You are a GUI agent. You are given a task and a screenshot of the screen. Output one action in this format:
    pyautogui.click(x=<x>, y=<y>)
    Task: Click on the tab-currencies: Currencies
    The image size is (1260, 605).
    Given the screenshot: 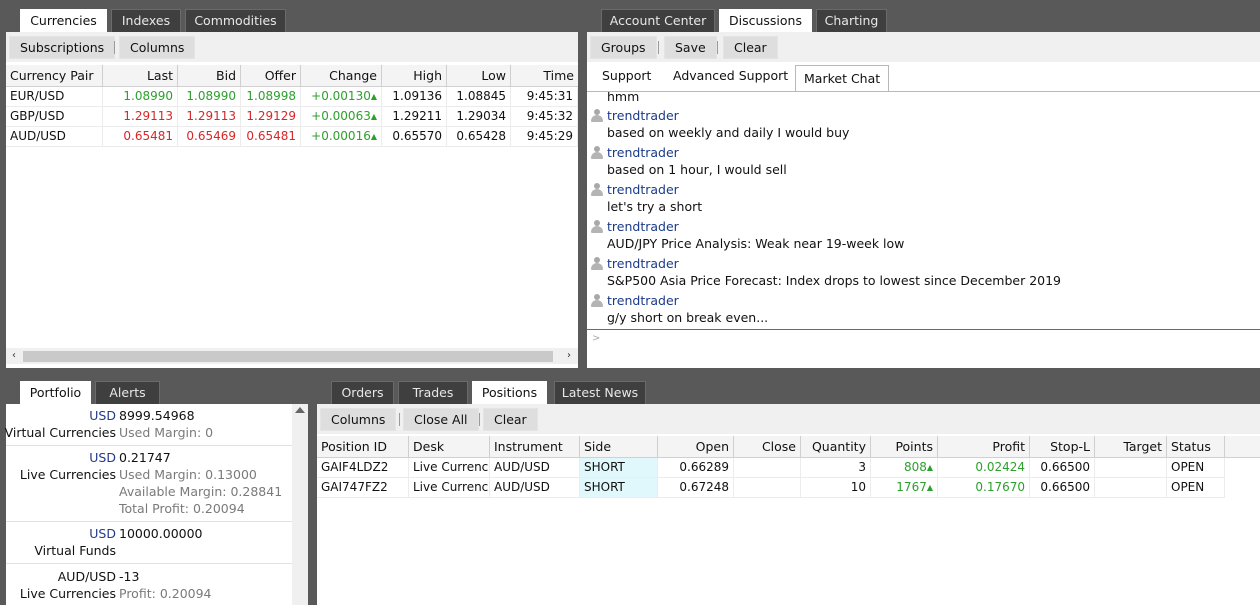 What is the action you would take?
    pyautogui.click(x=63, y=21)
    